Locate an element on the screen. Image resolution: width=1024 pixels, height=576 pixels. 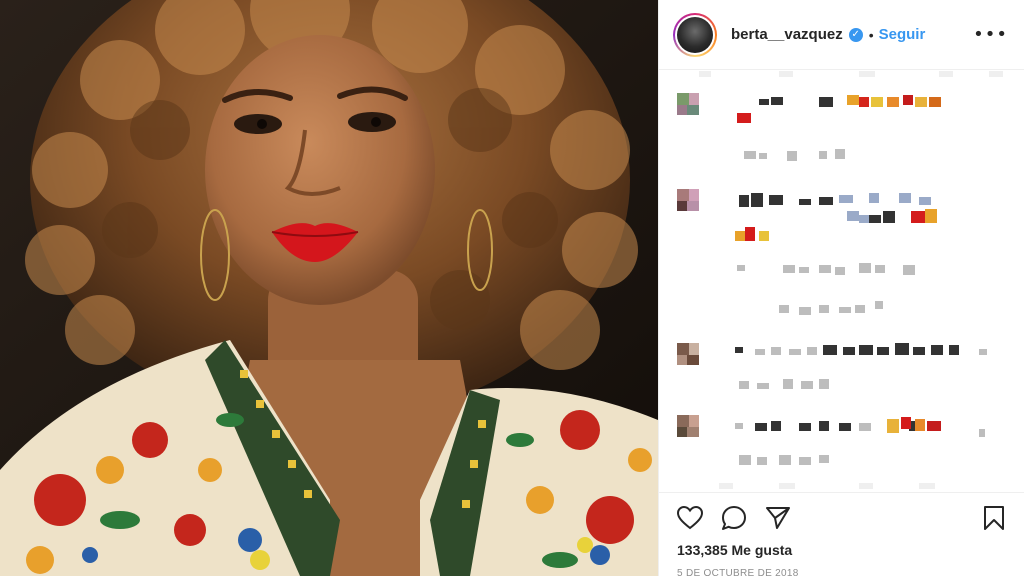
comment-icon is located at coordinates (734, 518).